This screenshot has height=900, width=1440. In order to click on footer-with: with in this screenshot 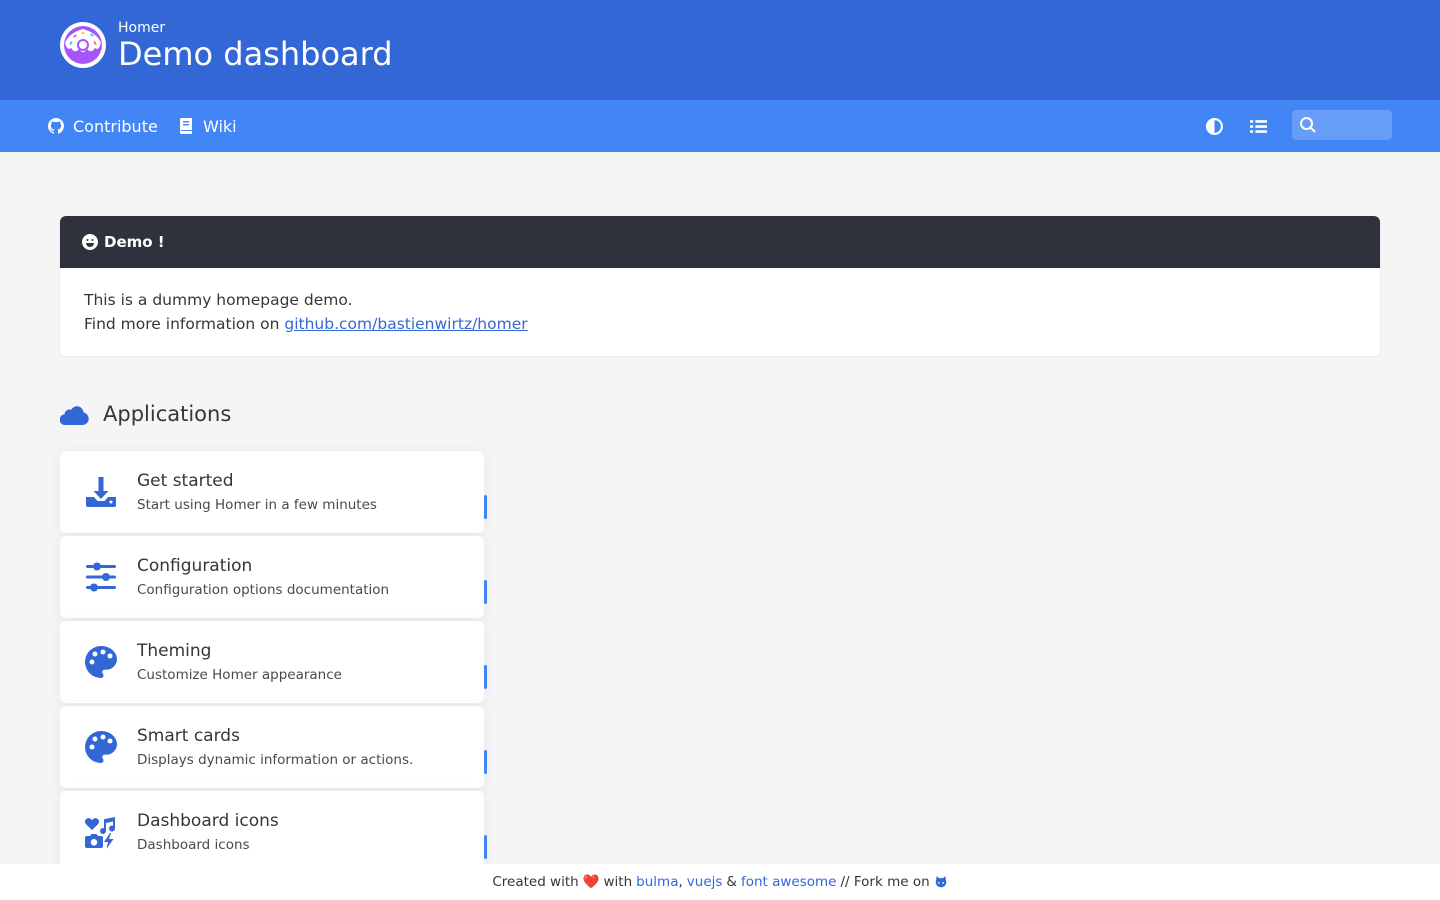, I will do `click(618, 882)`.